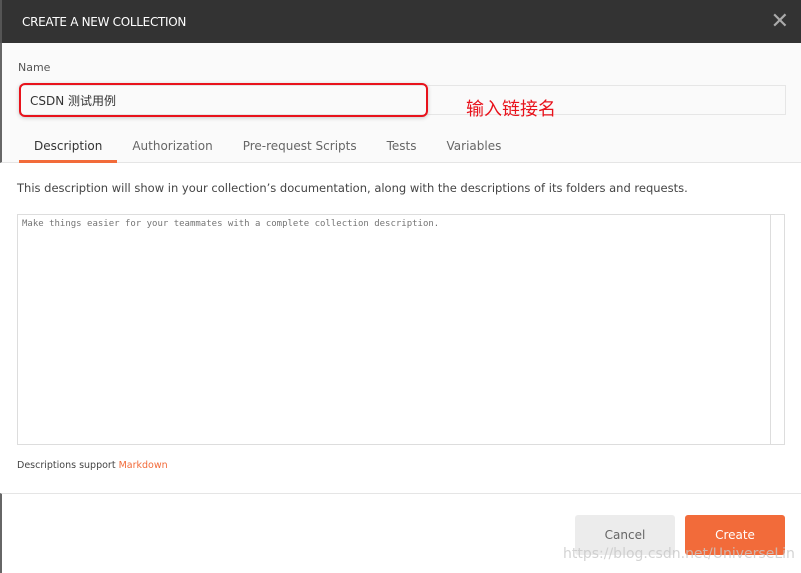 The height and width of the screenshot is (573, 801). Describe the element at coordinates (172, 151) in the screenshot. I see `tab-authorization: Authorization` at that location.